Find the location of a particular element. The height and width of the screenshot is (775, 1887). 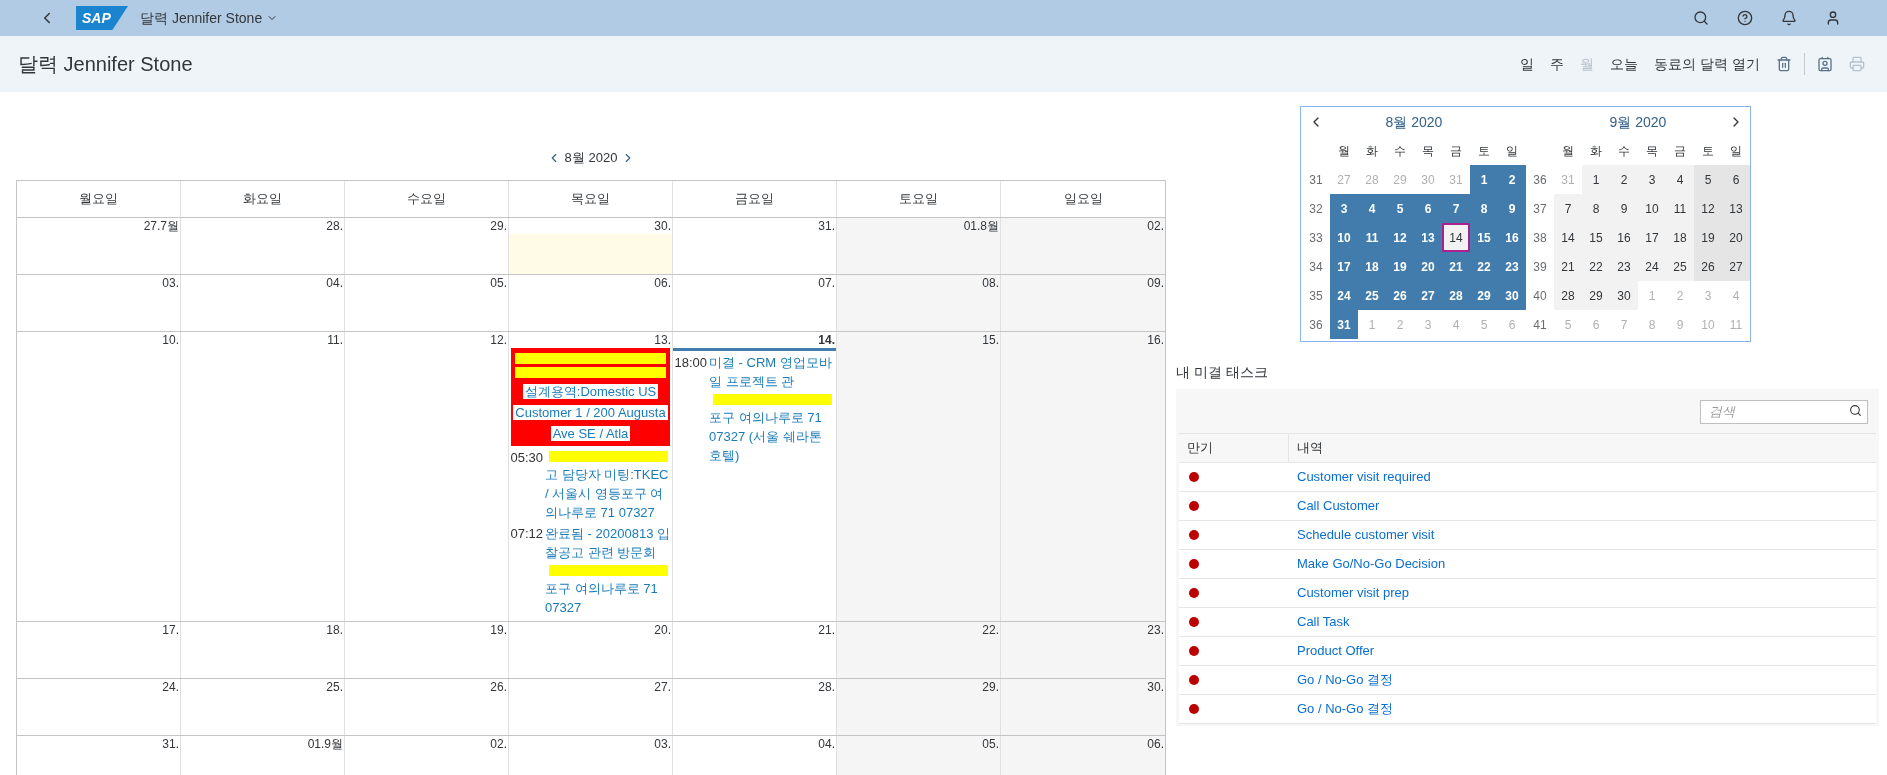

day-cell: 13. 설계용역:Domestic US Customer 1 / 200 Augusta Ave SE / Atla 05:30 고 담당자 미팅:TKEC / 서울시 영등포구 여의나루로 71 07327 07:12 완료됨 - 20200813 입찰공고 관련 방문회 포구 여의나루로 71 07327 is located at coordinates (591, 476).